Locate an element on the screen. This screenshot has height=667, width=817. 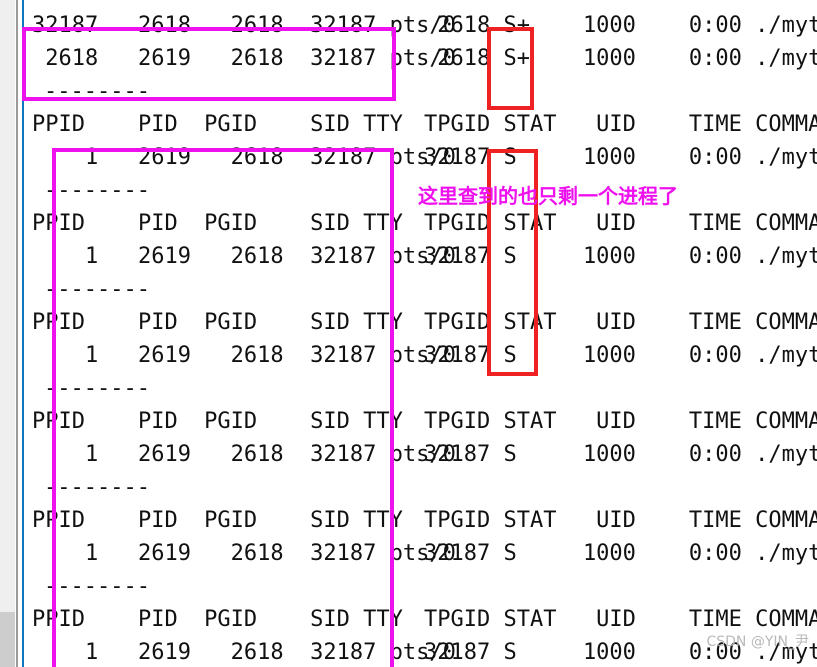
process-row-left: 2618 2619 2618 32187 pts/0 is located at coordinates (244, 58).